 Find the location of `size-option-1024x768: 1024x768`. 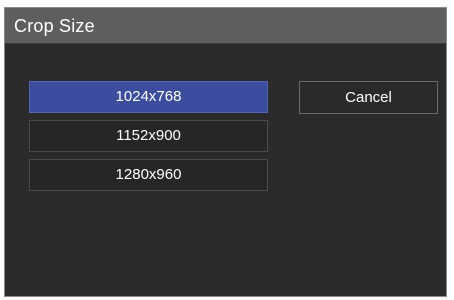

size-option-1024x768: 1024x768 is located at coordinates (148, 97).